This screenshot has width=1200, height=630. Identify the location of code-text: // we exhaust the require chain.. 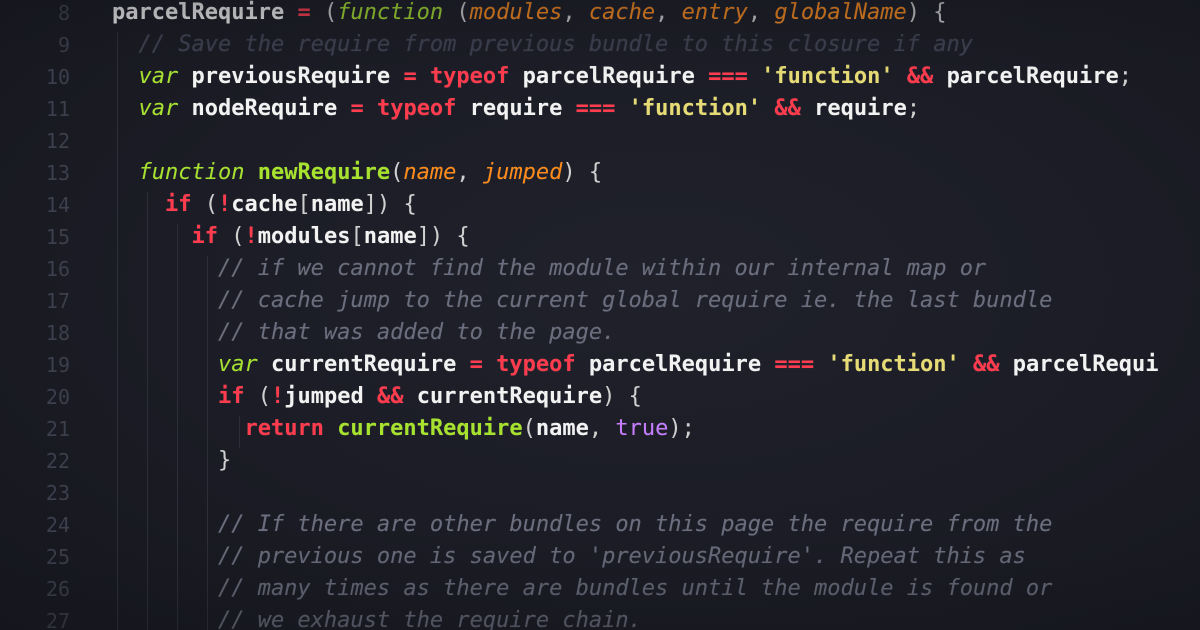
(377, 617).